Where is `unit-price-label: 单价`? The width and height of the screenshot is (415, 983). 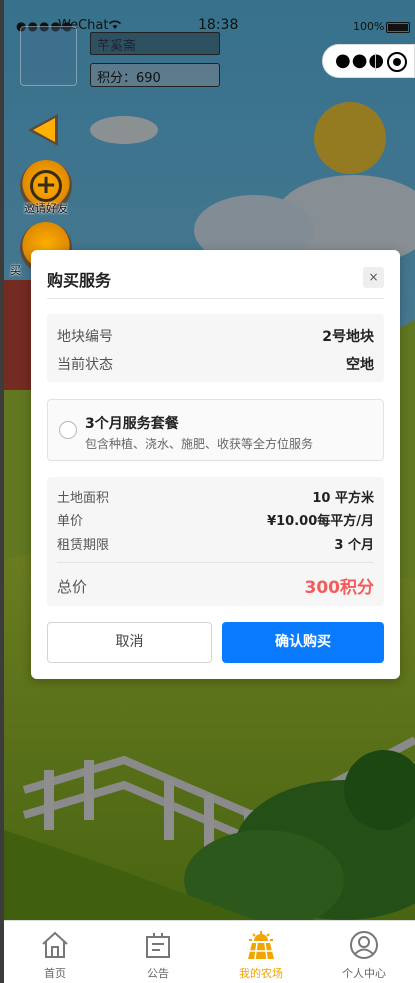
unit-price-label: 单价 is located at coordinates (70, 521).